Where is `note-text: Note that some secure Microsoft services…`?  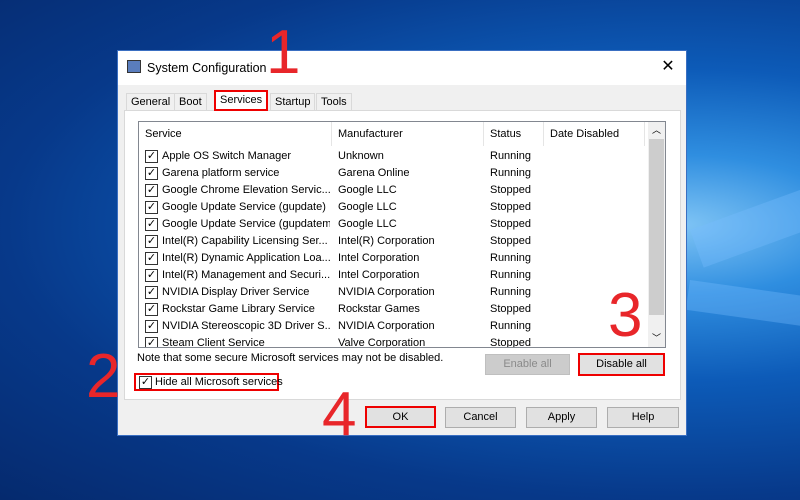
note-text: Note that some secure Microsoft services… is located at coordinates (290, 358).